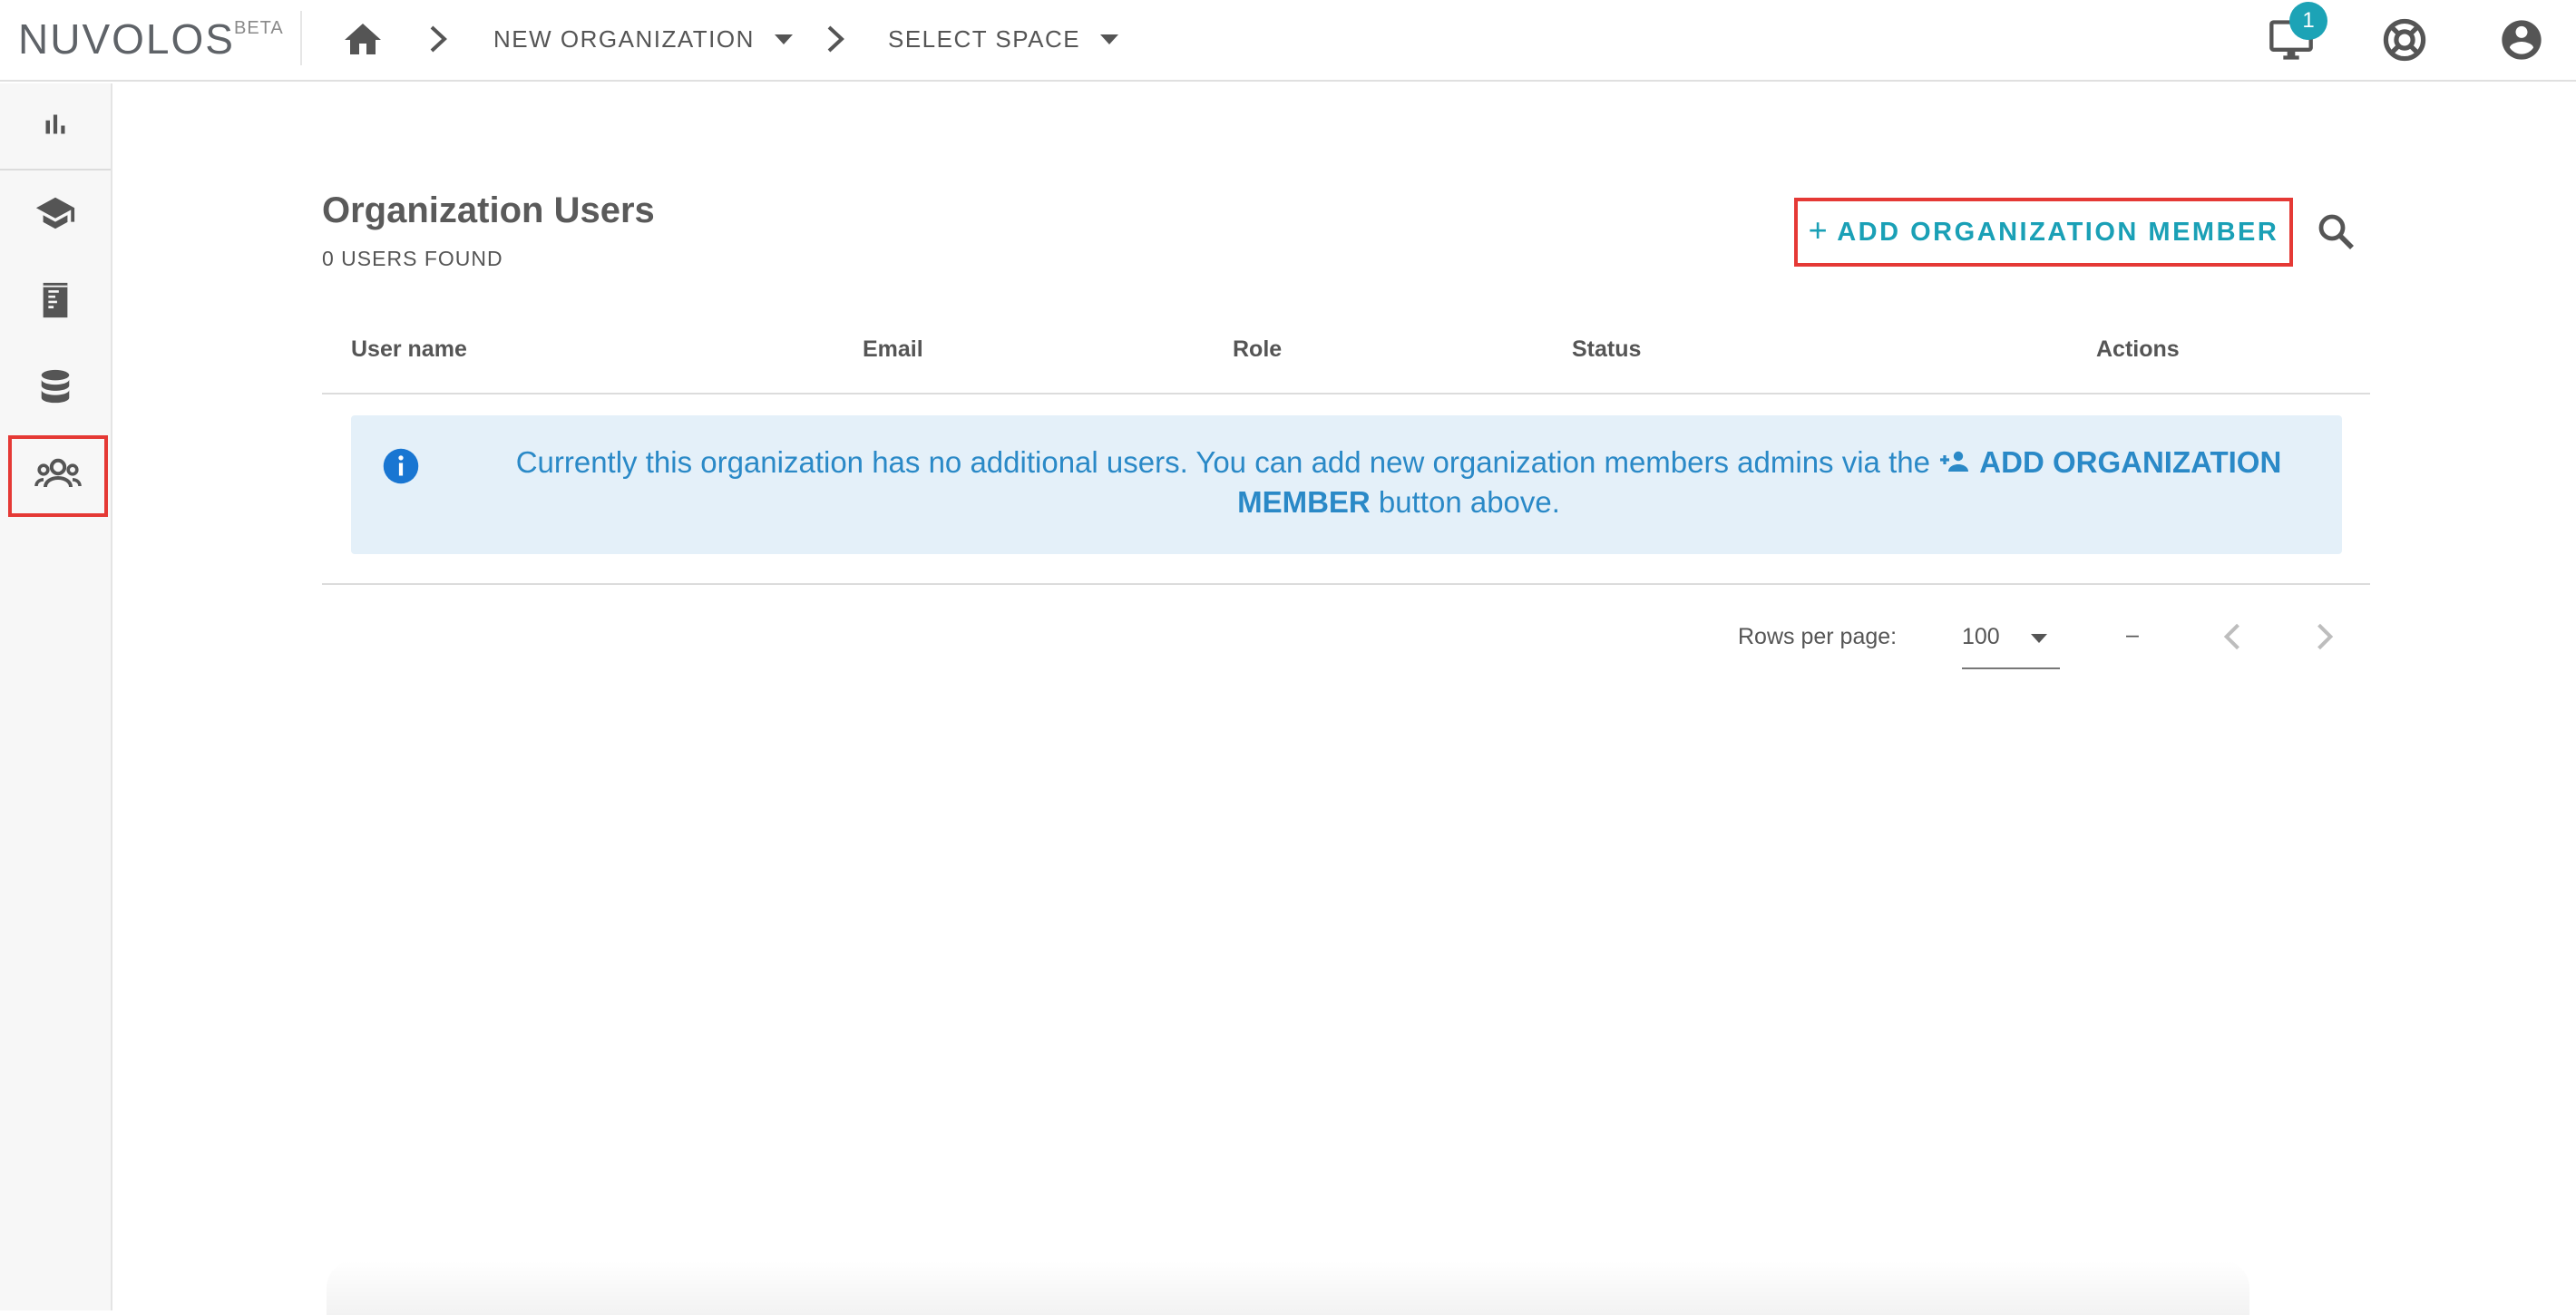 This screenshot has height=1315, width=2576. Describe the element at coordinates (1954, 458) in the screenshot. I see `add-users-icon` at that location.